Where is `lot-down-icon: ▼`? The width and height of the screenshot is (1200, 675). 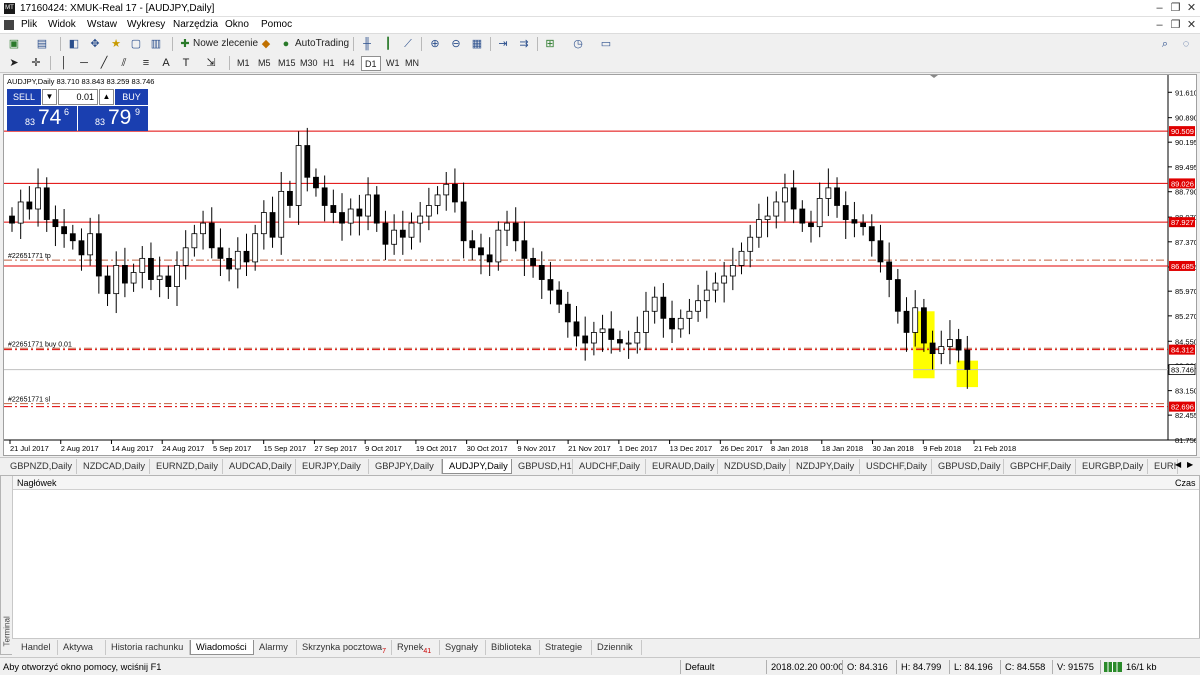
lot-down-icon: ▼ is located at coordinates (49, 97).